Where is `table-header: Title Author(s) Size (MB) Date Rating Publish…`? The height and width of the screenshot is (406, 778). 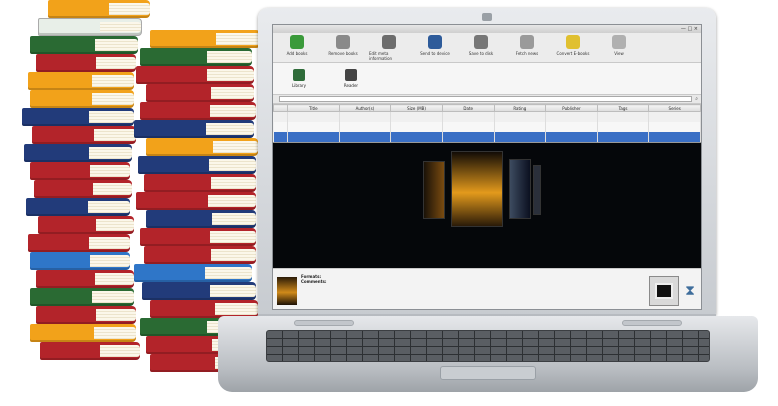
table-header: Title Author(s) Size (MB) Date Rating Publish… is located at coordinates (487, 108).